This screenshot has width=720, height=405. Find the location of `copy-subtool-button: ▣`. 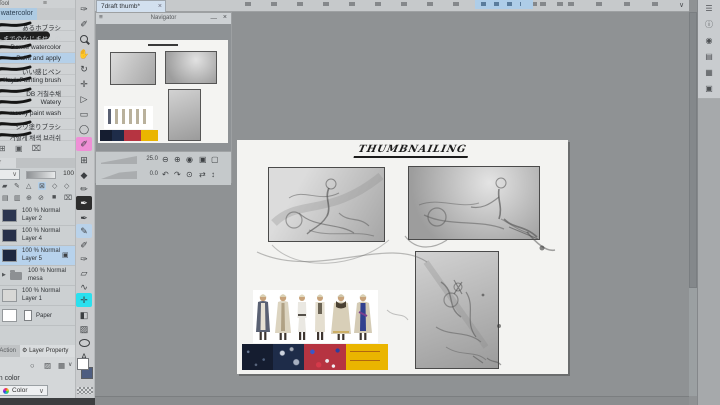

copy-subtool-button: ▣ is located at coordinates (19, 148).